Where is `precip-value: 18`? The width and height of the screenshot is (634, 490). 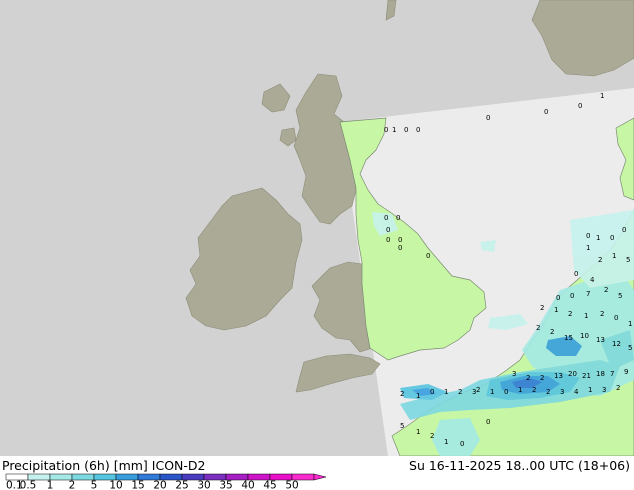
precip-value: 18 is located at coordinates (600, 374).